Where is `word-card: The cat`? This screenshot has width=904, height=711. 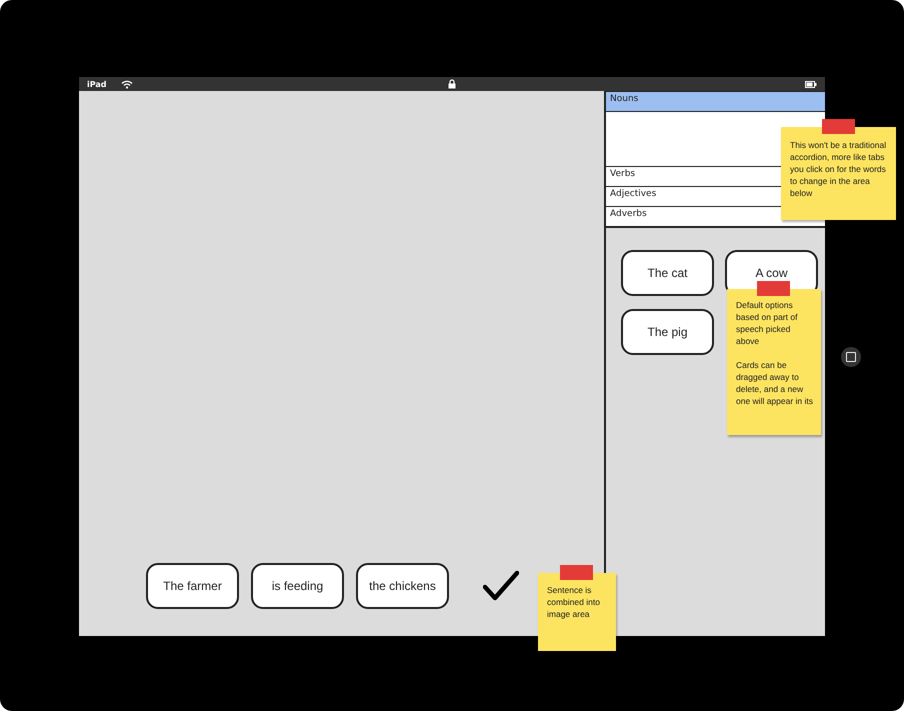 word-card: The cat is located at coordinates (667, 273).